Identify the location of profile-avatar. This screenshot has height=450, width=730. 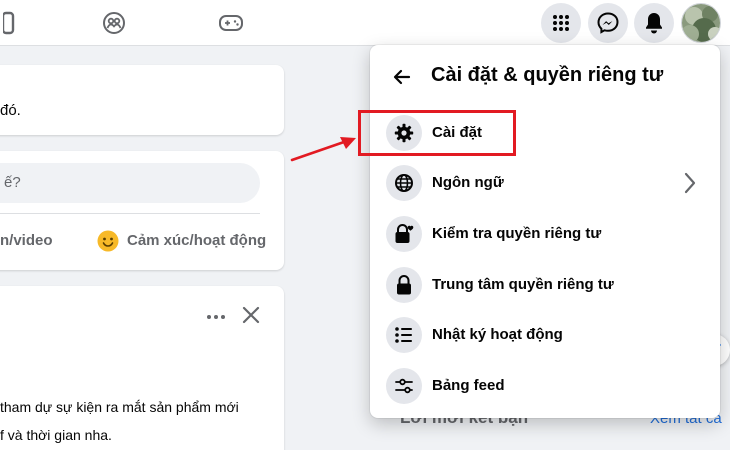
(701, 23).